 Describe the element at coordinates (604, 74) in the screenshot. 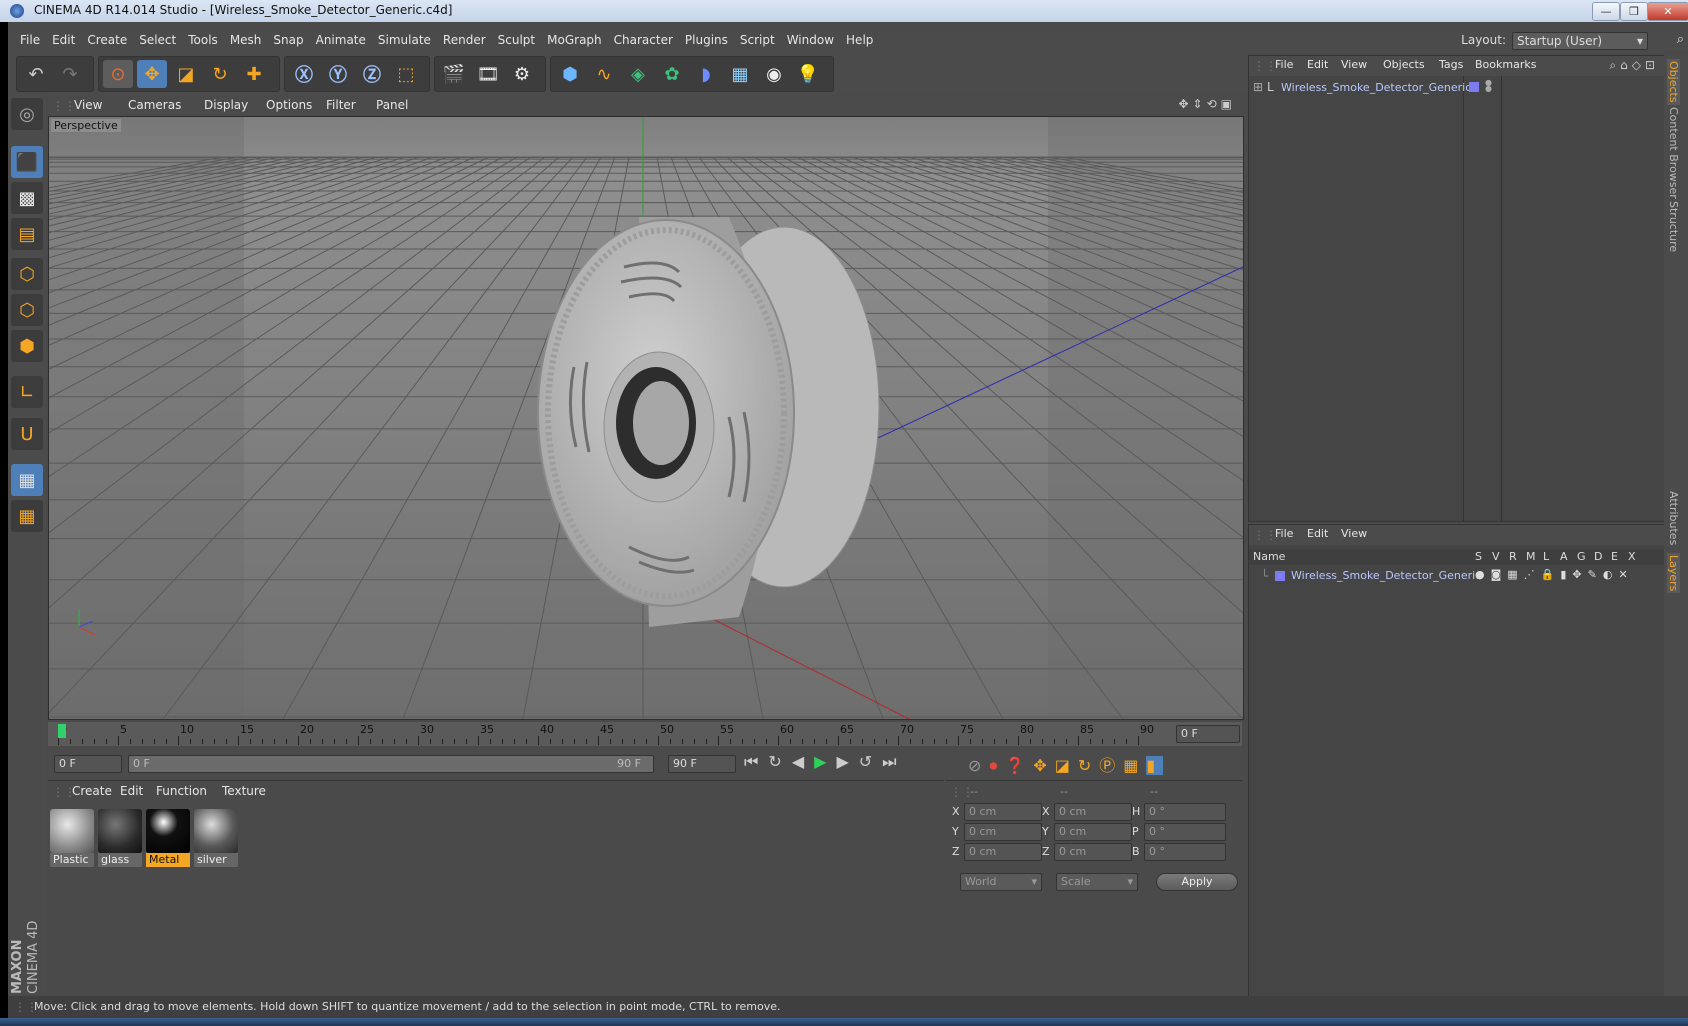

I see `spline-icon: ∿` at that location.